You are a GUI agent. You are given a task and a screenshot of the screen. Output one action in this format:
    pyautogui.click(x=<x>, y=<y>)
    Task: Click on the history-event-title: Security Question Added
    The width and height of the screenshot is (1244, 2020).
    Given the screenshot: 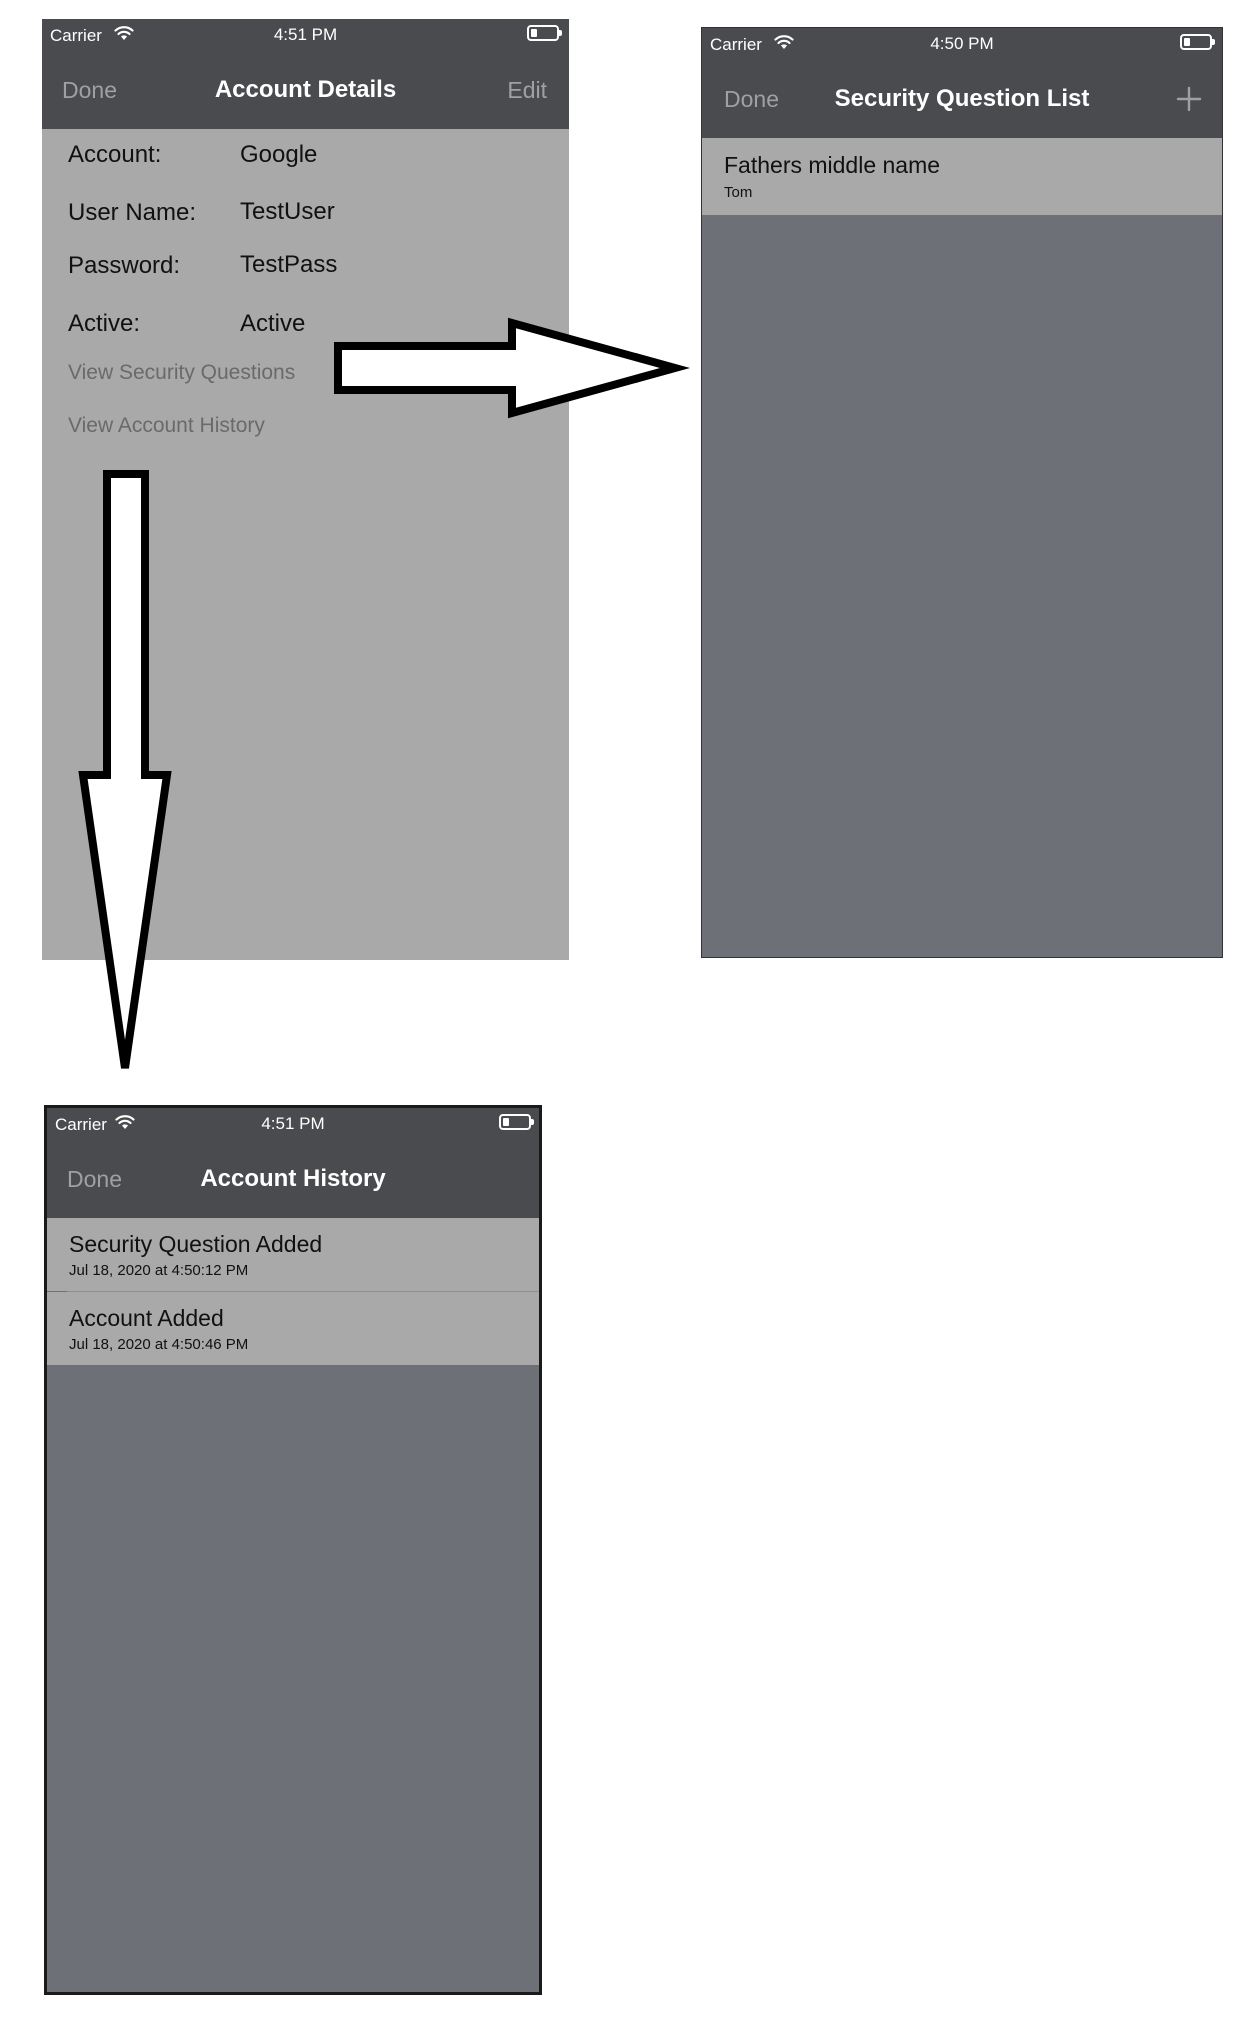 What is the action you would take?
    pyautogui.click(x=196, y=1244)
    